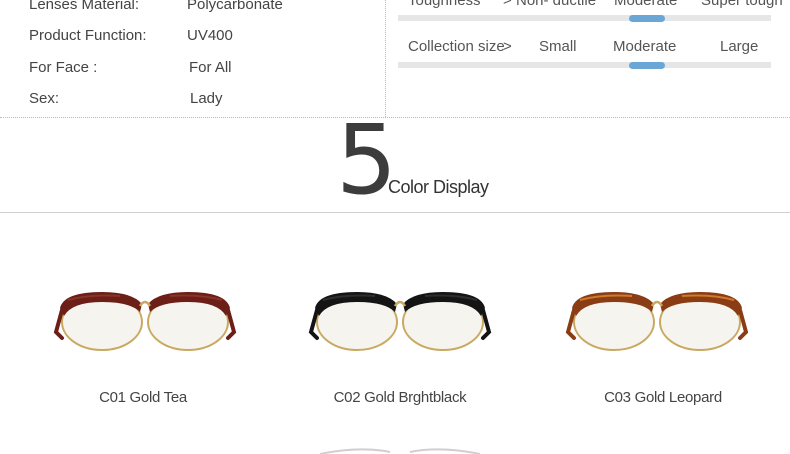  What do you see at coordinates (742, 4) in the screenshot?
I see `scale-high: Super tough` at bounding box center [742, 4].